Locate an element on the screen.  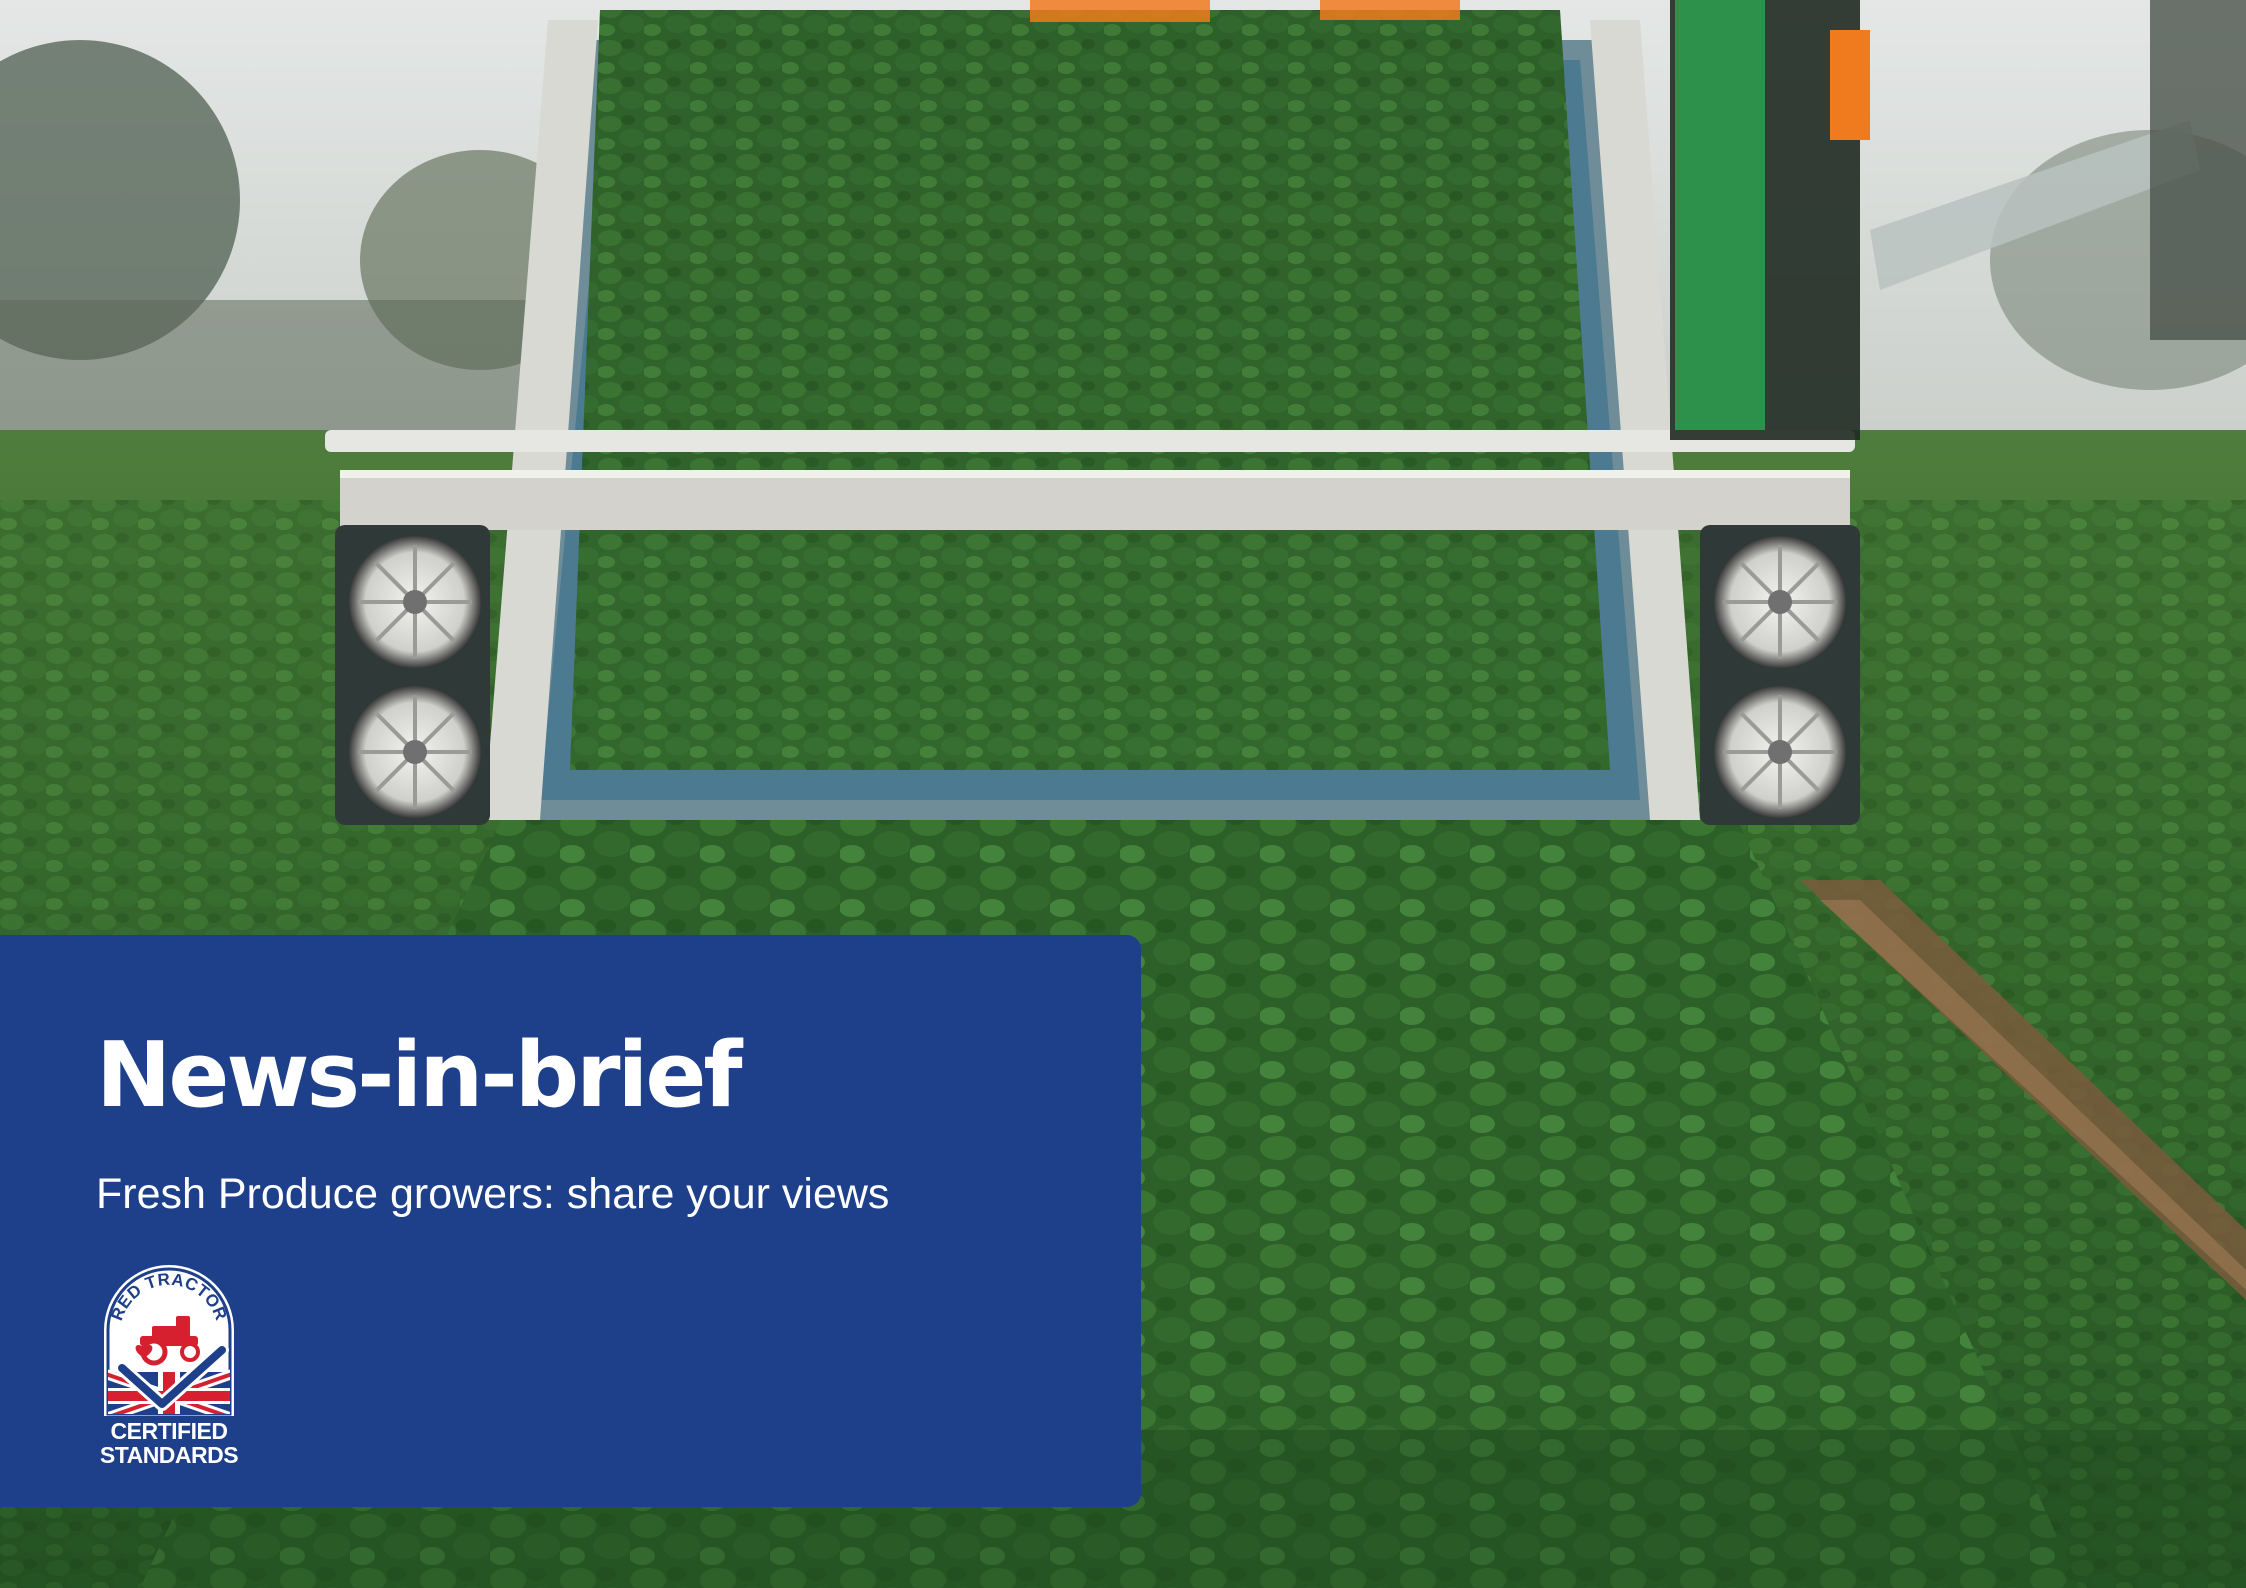
red-tractor-emblem-icon: RED TRACTOR is located at coordinates (169, 1340).